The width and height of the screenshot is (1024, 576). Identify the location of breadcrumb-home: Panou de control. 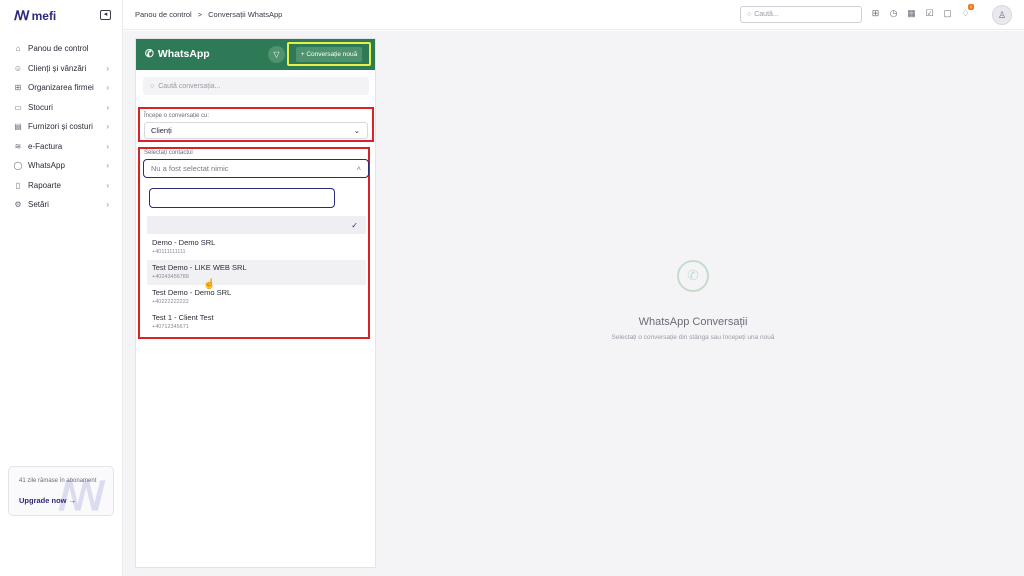
(163, 14).